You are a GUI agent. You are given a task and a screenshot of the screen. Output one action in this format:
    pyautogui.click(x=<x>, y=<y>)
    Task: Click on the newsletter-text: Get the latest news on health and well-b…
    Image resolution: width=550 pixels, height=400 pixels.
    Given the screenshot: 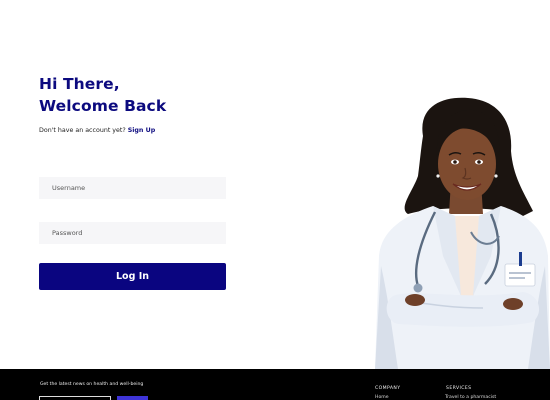 What is the action you would take?
    pyautogui.click(x=92, y=384)
    